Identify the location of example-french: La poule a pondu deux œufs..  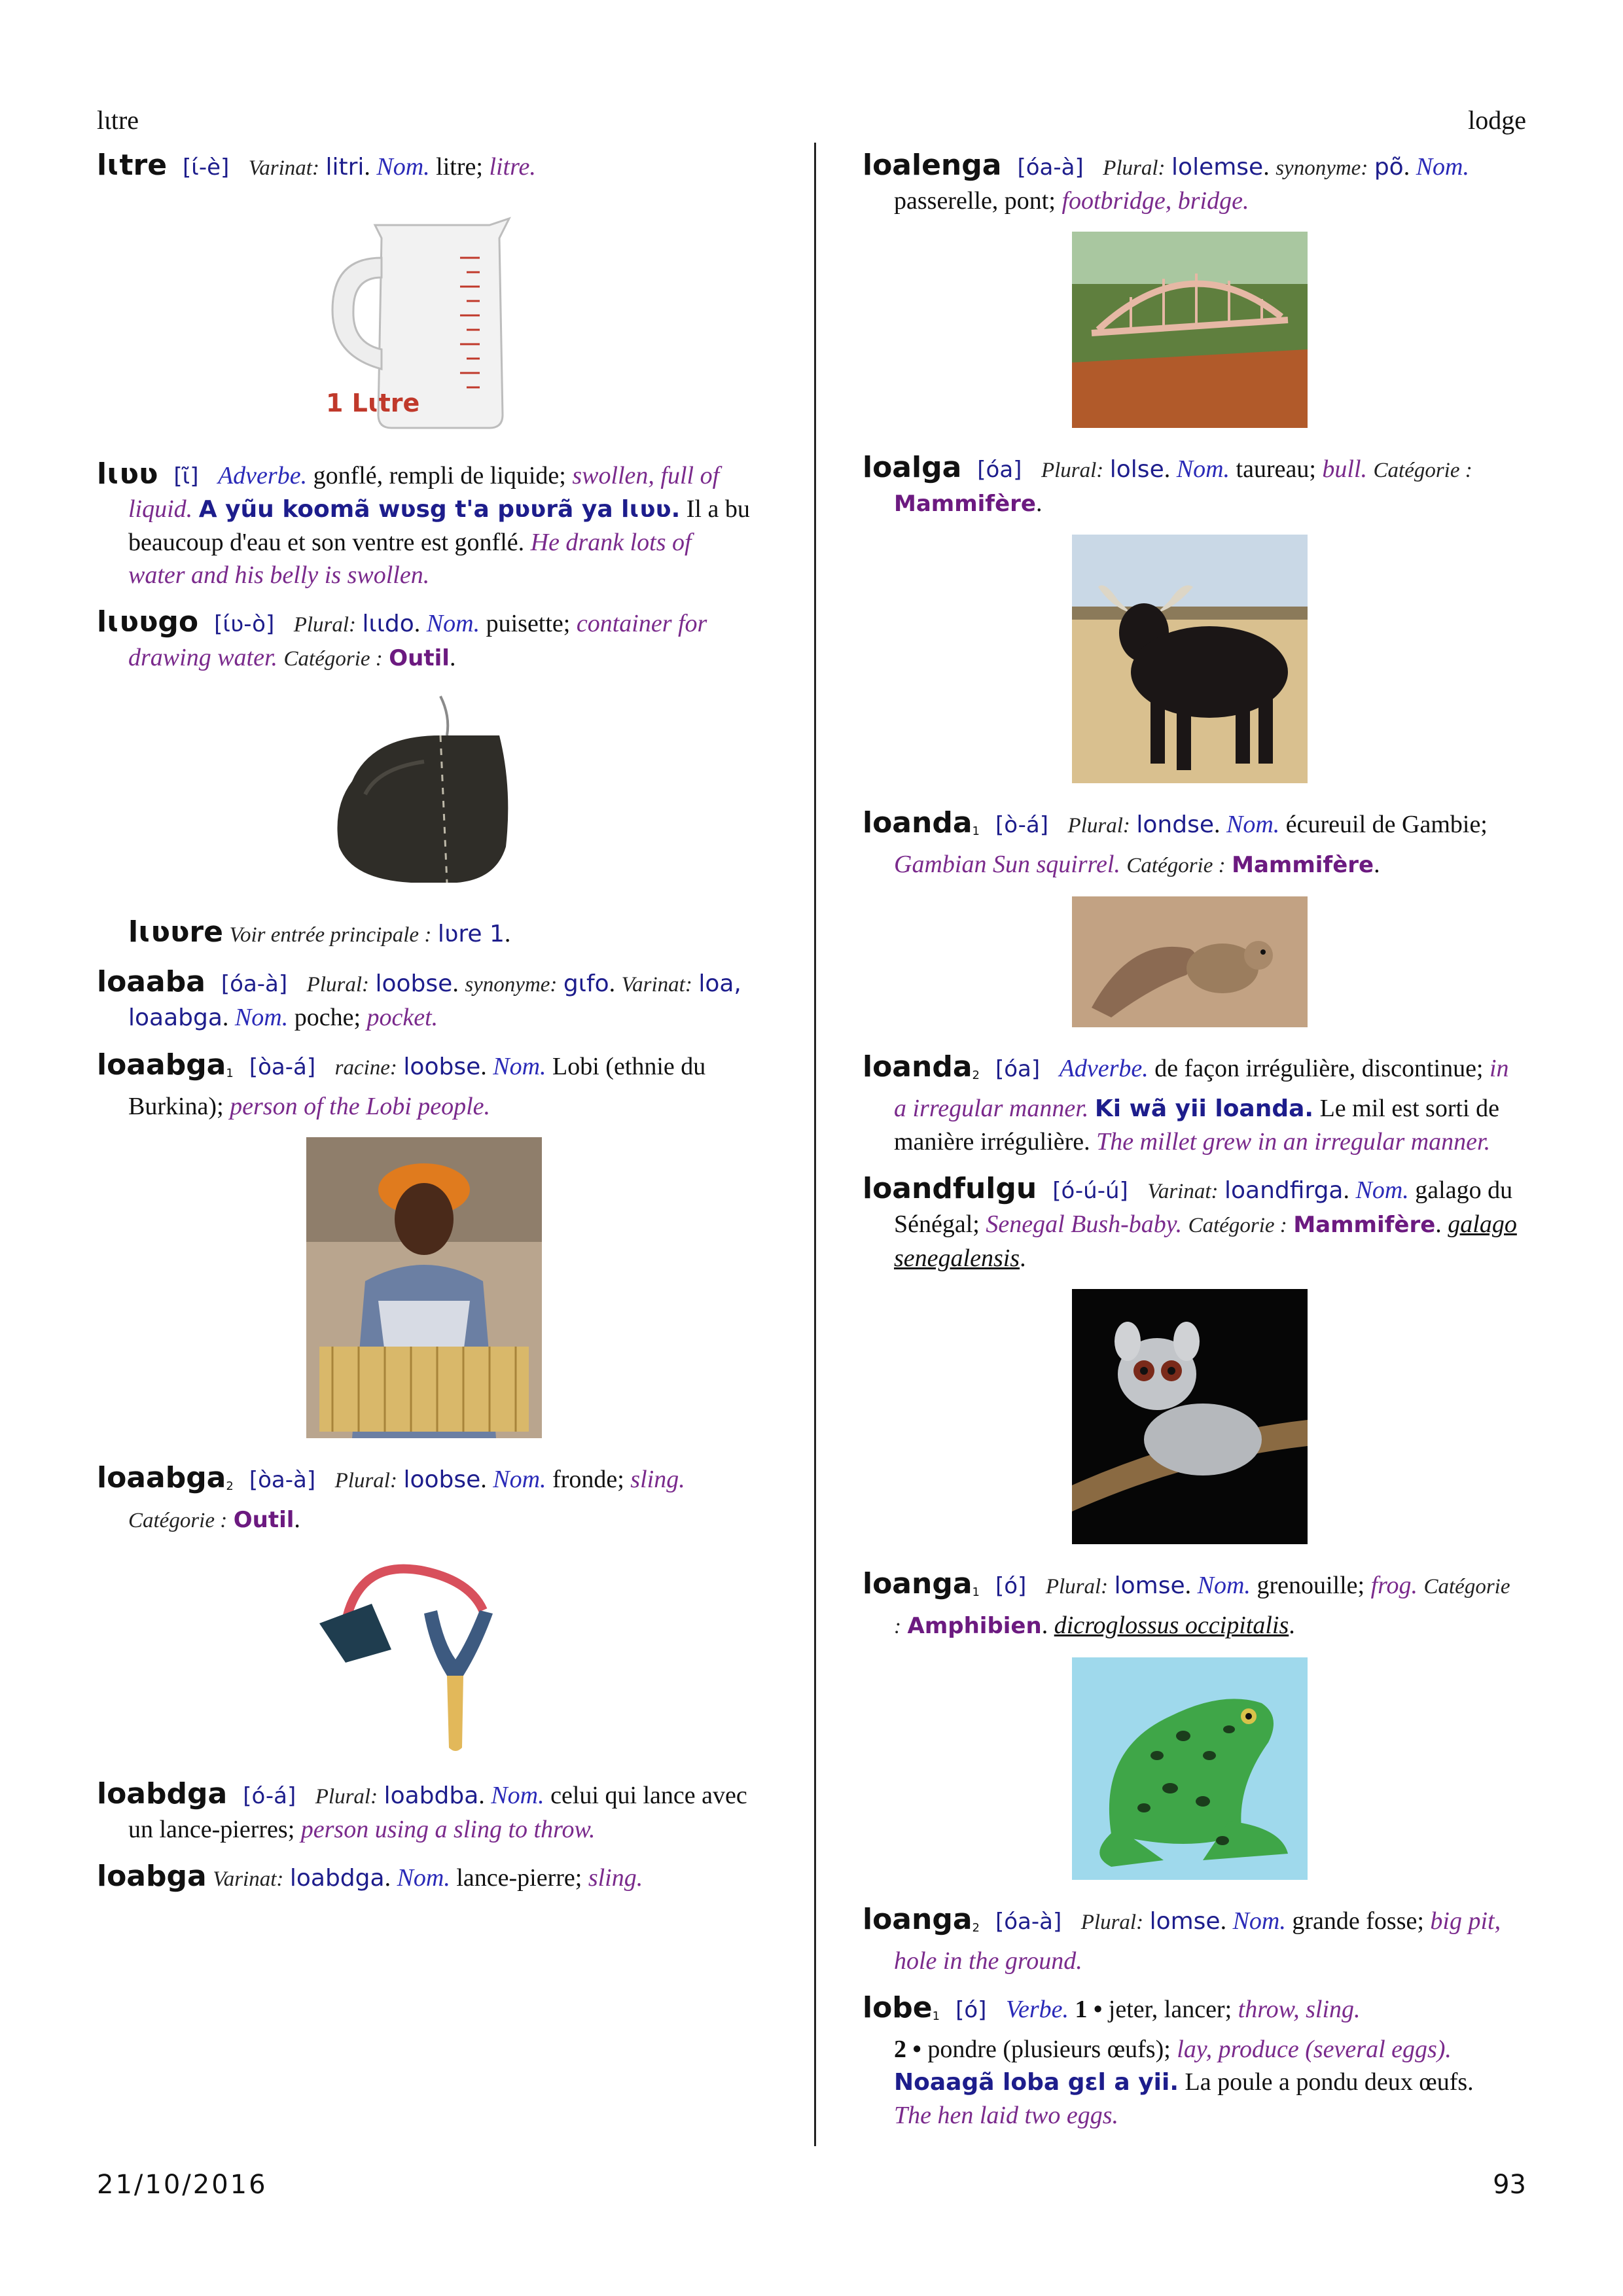
(1329, 2082).